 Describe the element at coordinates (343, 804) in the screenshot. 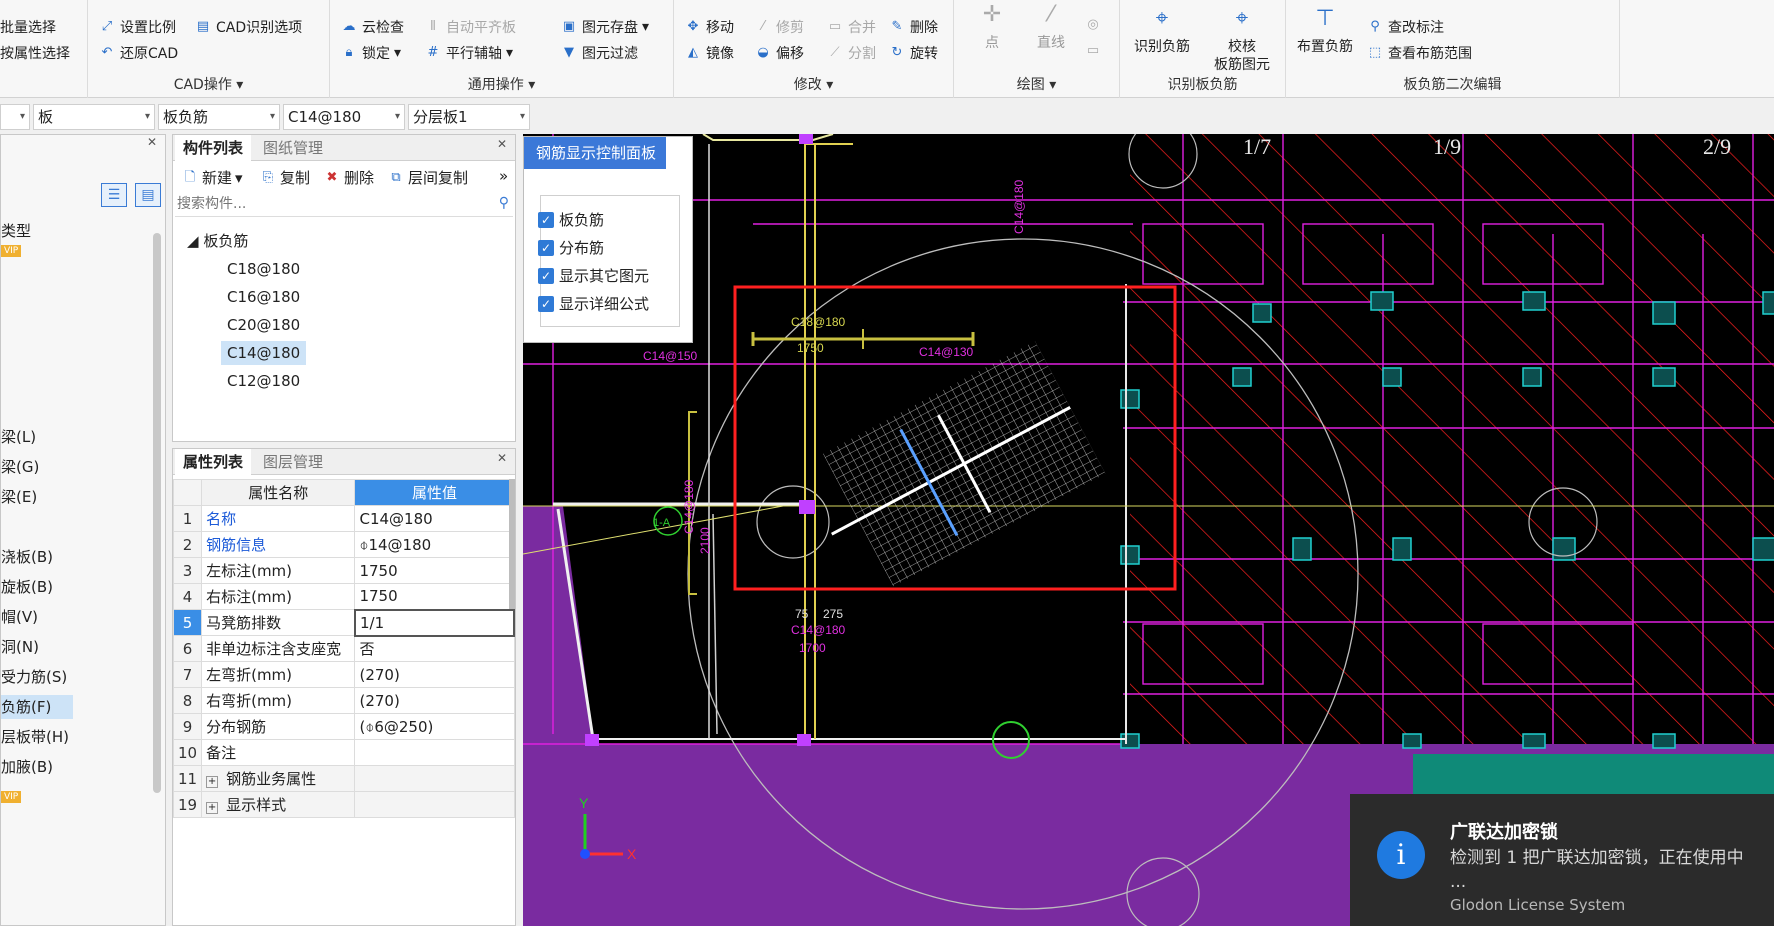

I see `property-row: 19 + 显示样式` at that location.